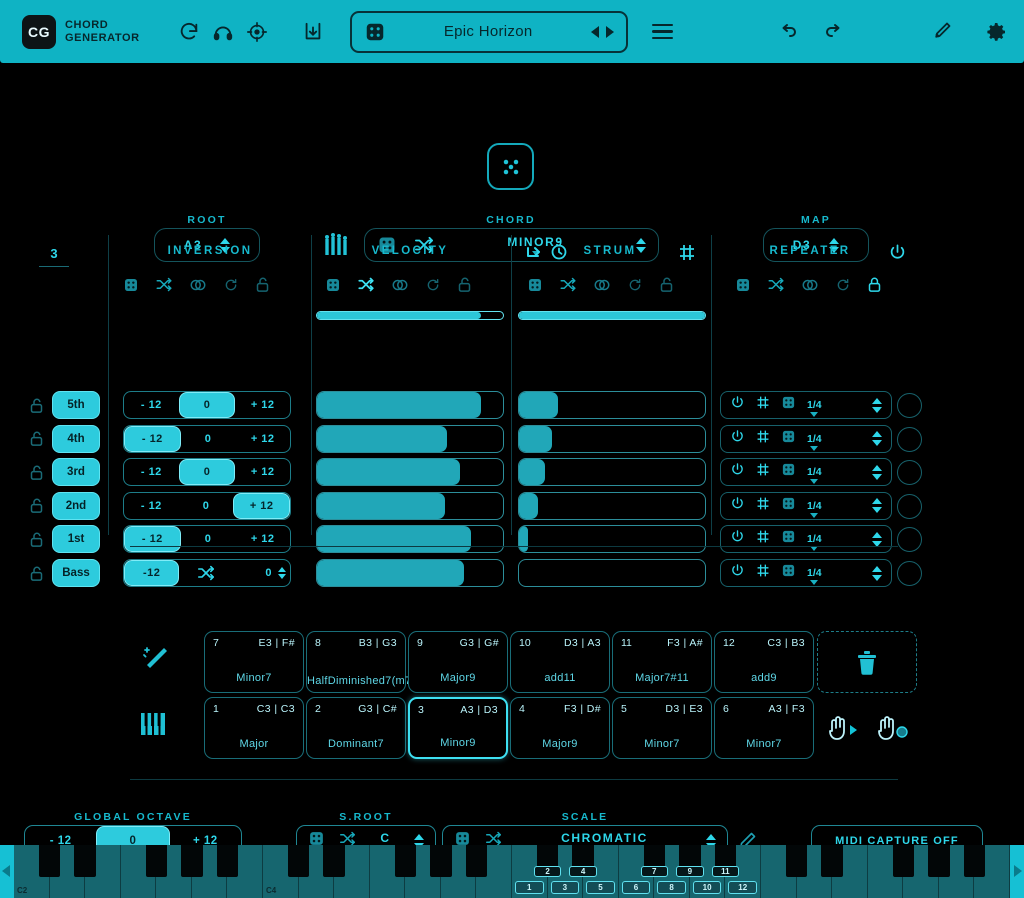 The height and width of the screenshot is (898, 1024). I want to click on redo-icon, so click(835, 32).